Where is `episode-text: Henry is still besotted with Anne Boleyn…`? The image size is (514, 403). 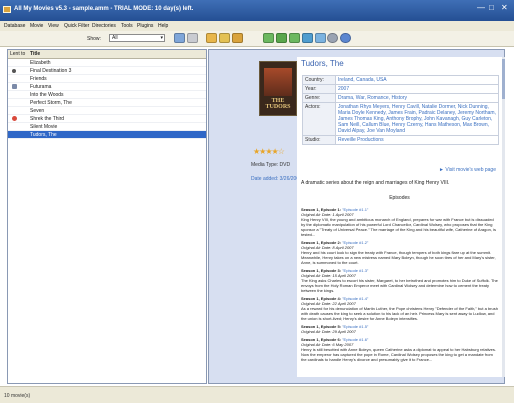 episode-text: Henry is still besotted with Anne Boleyn… is located at coordinates (398, 354).